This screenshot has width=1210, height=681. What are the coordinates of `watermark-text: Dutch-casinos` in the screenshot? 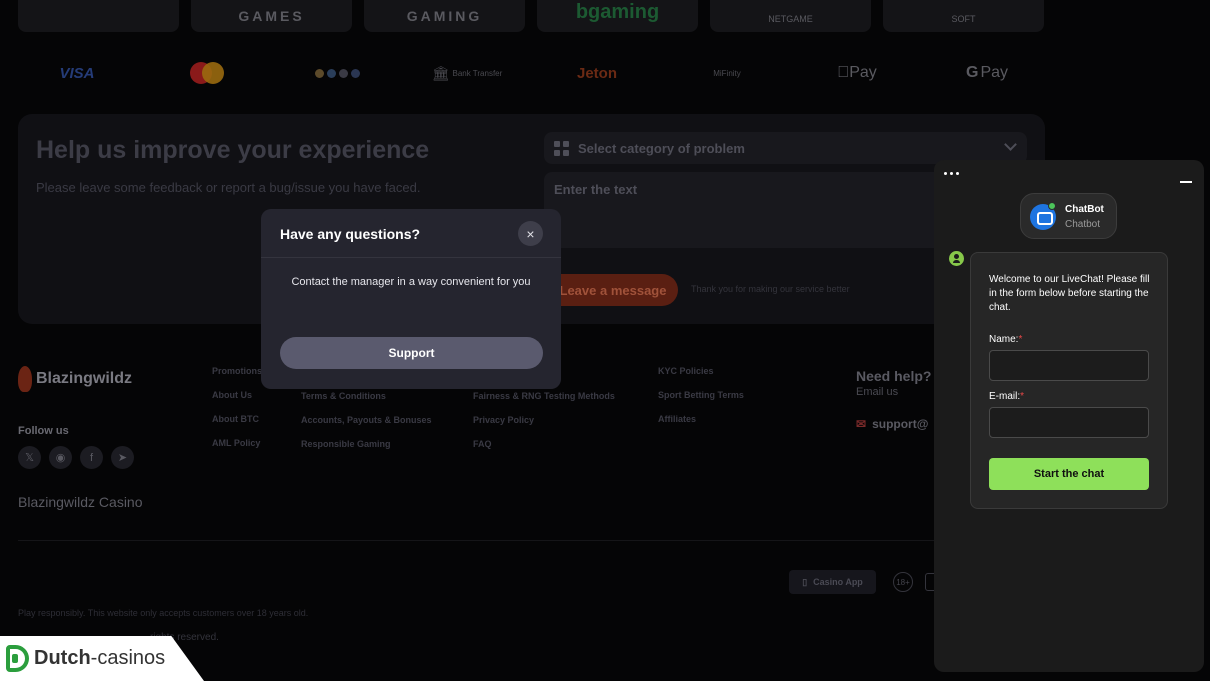 It's located at (100, 658).